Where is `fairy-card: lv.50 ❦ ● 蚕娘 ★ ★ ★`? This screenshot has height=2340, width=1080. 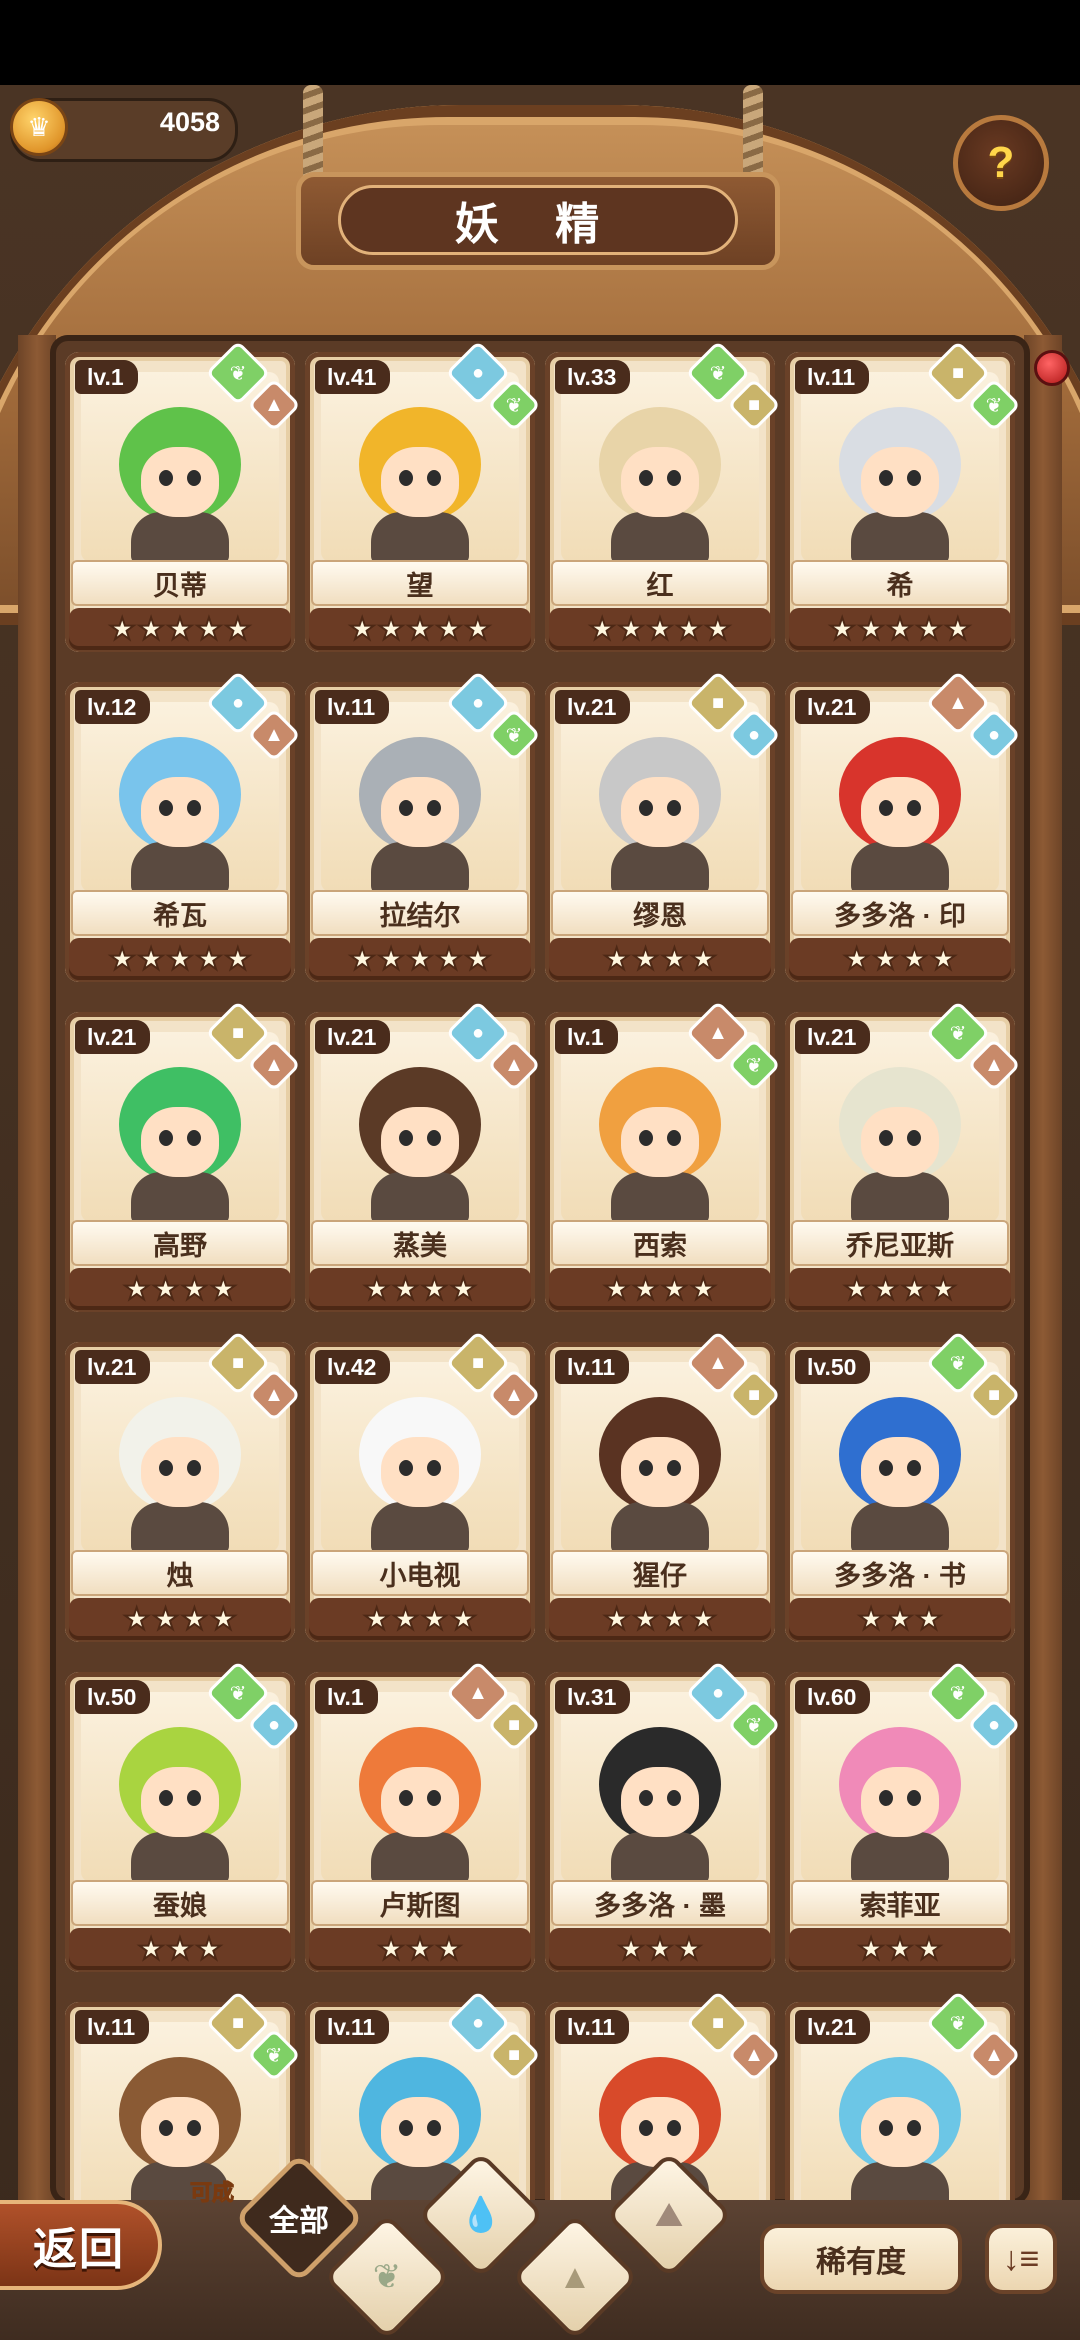
fairy-card: lv.50 ❦ ● 蚕娘 ★ ★ ★ is located at coordinates (183, 1816).